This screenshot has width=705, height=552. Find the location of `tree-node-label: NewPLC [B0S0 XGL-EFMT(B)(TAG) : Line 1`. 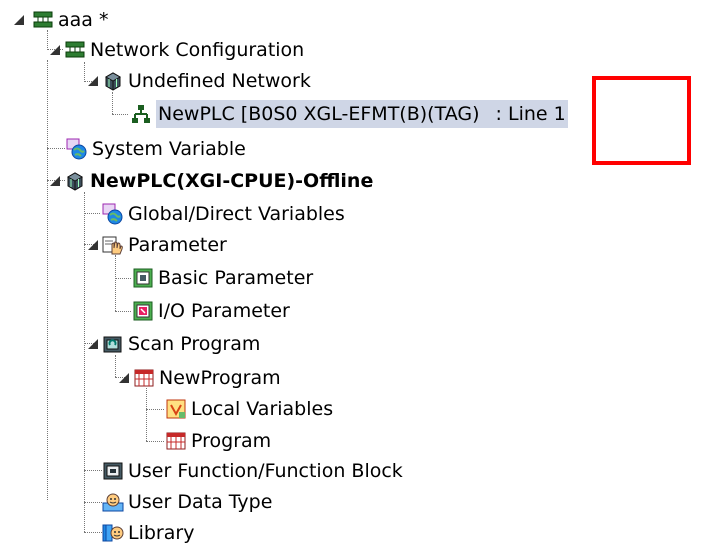

tree-node-label: NewPLC [B0S0 XGL-EFMT(B)(TAG) : Line 1 is located at coordinates (362, 114).